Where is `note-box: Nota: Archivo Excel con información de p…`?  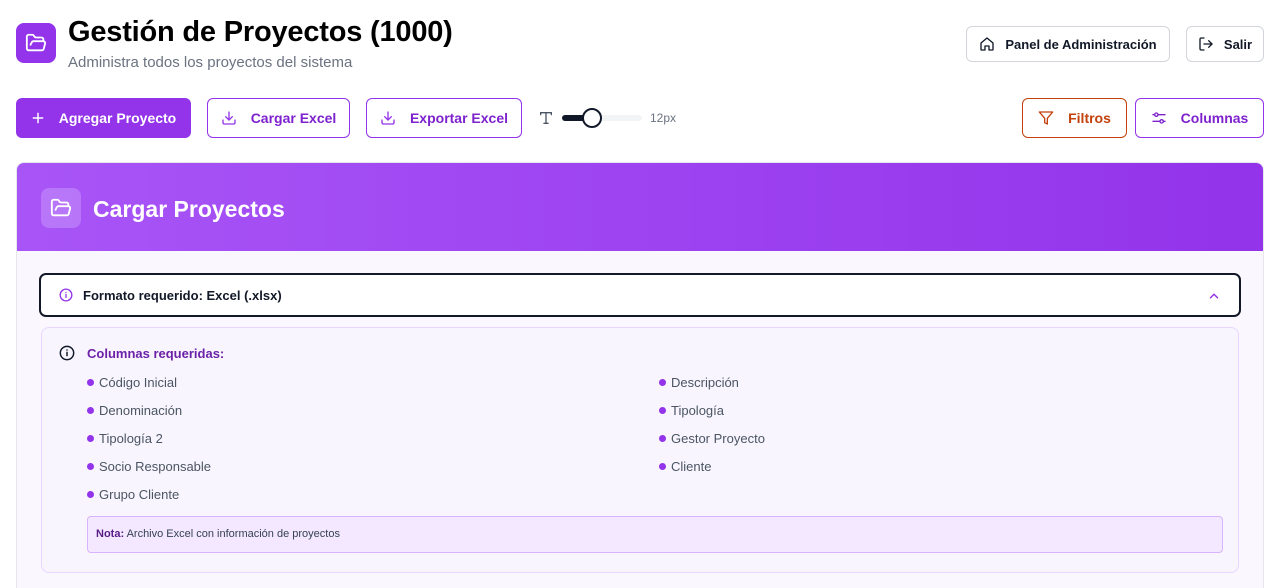
note-box: Nota: Archivo Excel con información de p… is located at coordinates (655, 534).